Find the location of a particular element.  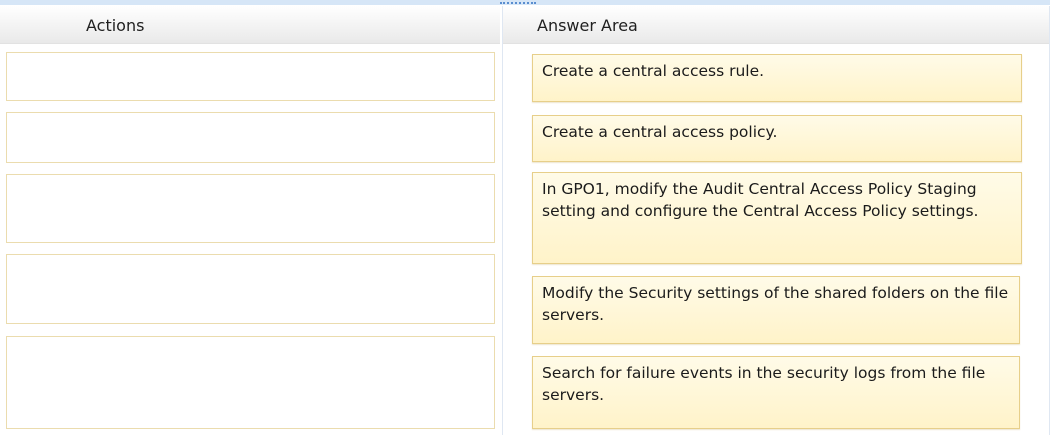

answer-item-1: Create a central access rule. is located at coordinates (777, 78).